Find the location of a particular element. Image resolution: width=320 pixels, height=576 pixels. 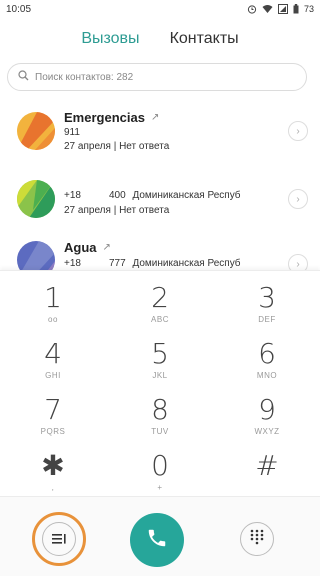

signal-icon is located at coordinates (282, 9).